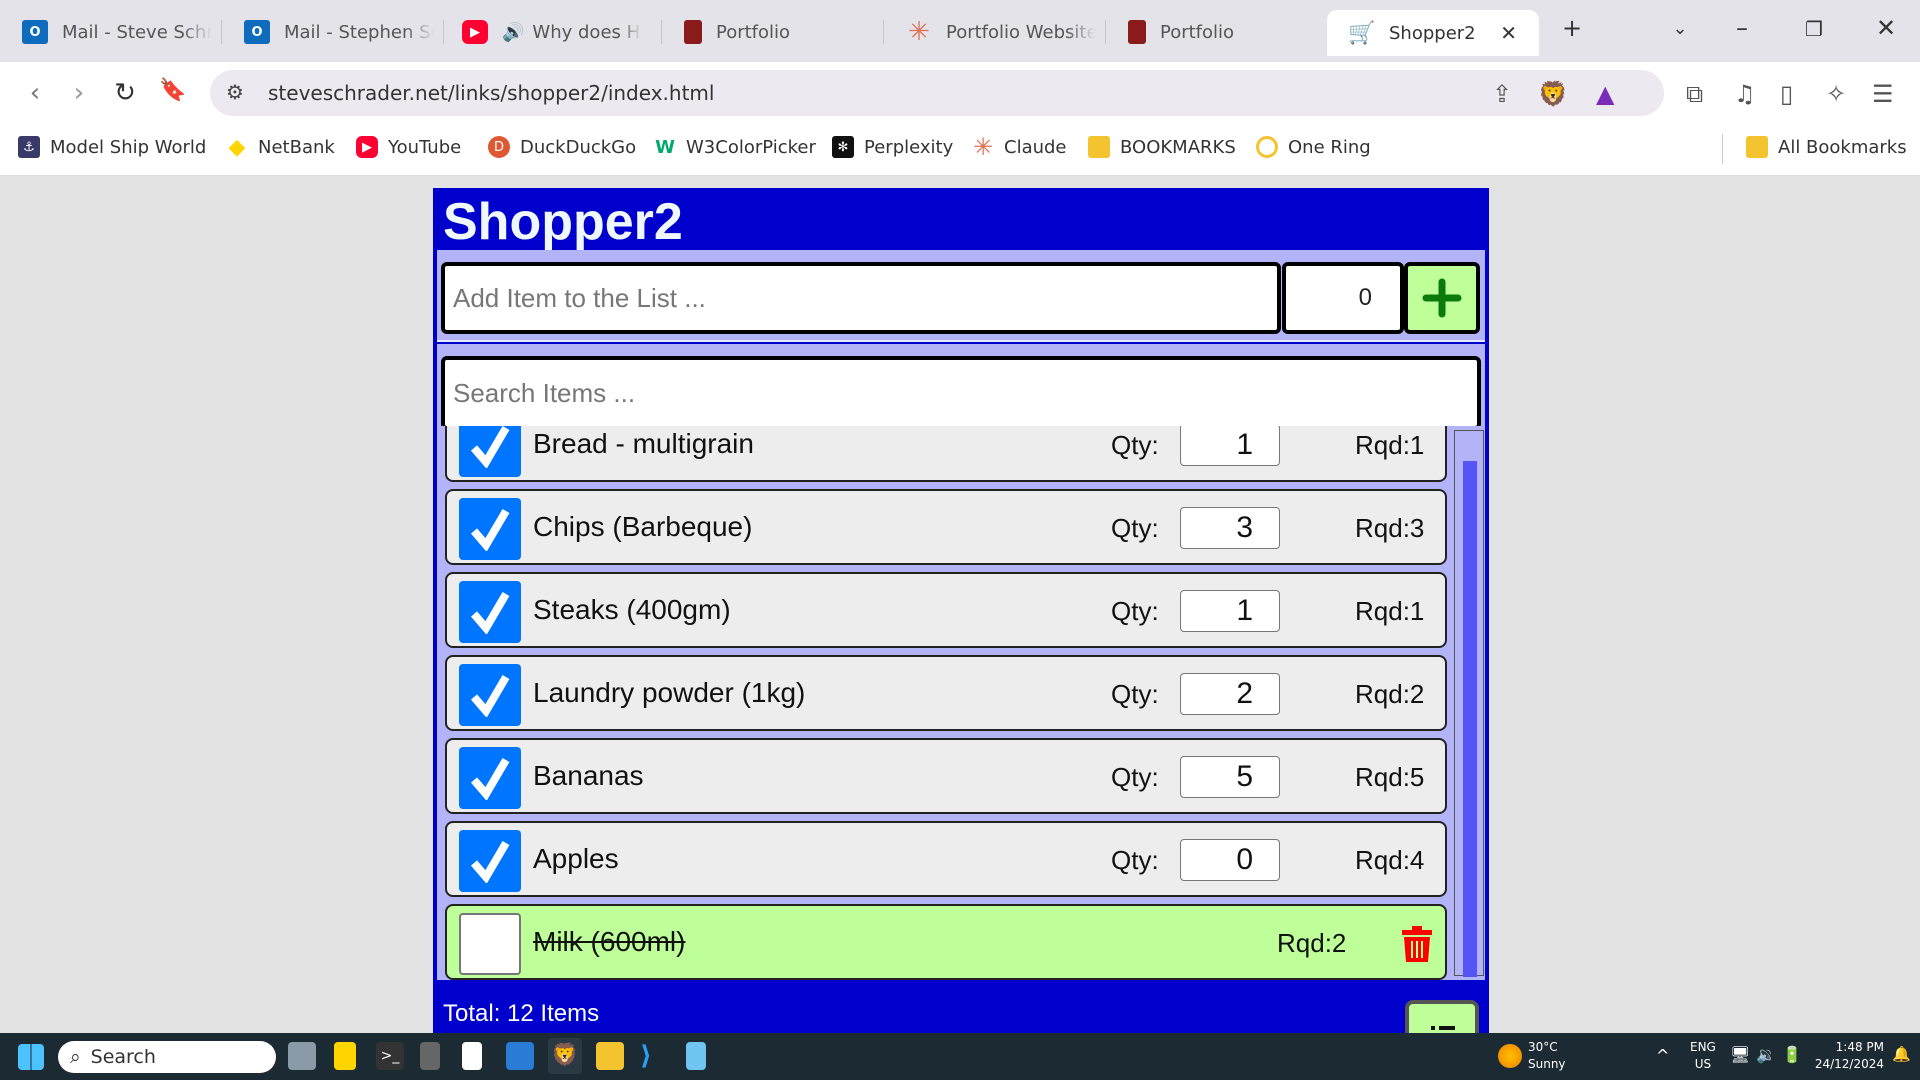 The width and height of the screenshot is (1920, 1080). What do you see at coordinates (562, 147) in the screenshot?
I see `bookmark-duckduckgo: D DuckDuckGo` at bounding box center [562, 147].